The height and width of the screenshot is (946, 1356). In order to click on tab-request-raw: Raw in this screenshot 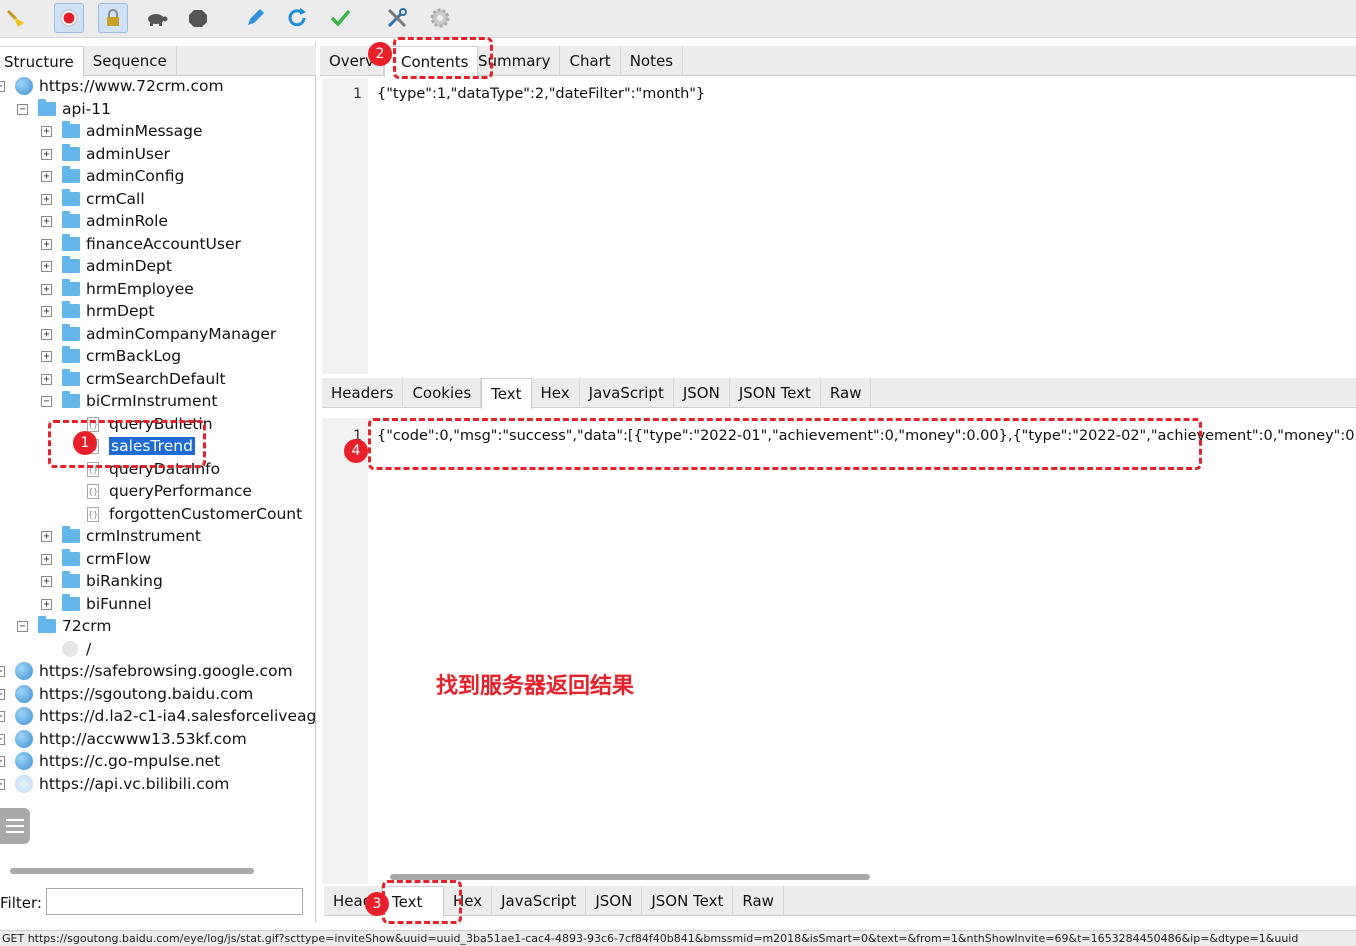, I will do `click(846, 393)`.